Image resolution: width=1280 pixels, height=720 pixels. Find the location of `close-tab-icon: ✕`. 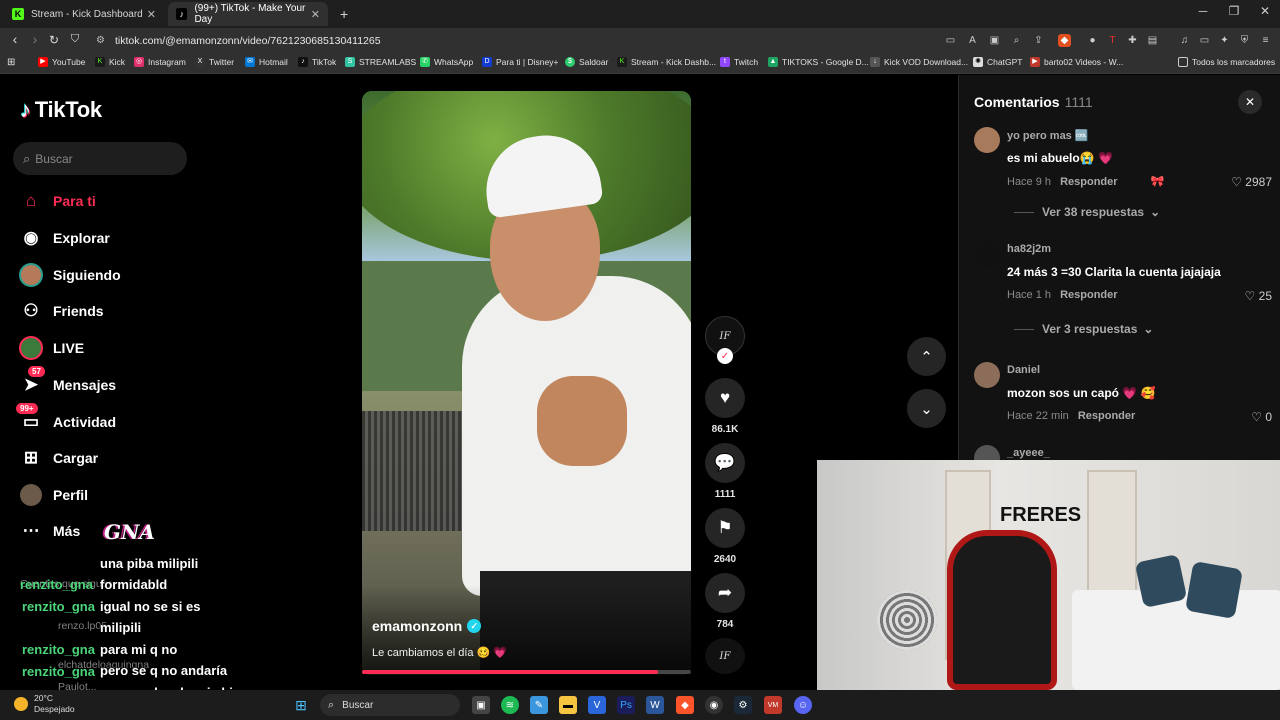

close-tab-icon: ✕ is located at coordinates (151, 14).